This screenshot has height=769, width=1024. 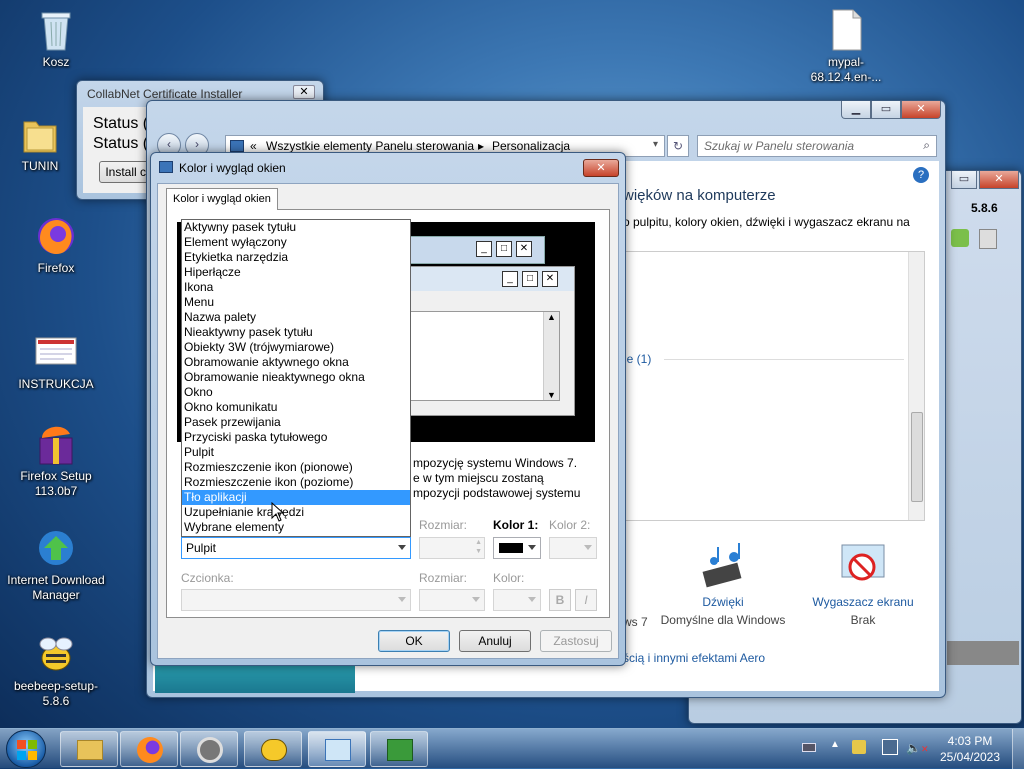 I want to click on font-size-select, so click(x=452, y=600).